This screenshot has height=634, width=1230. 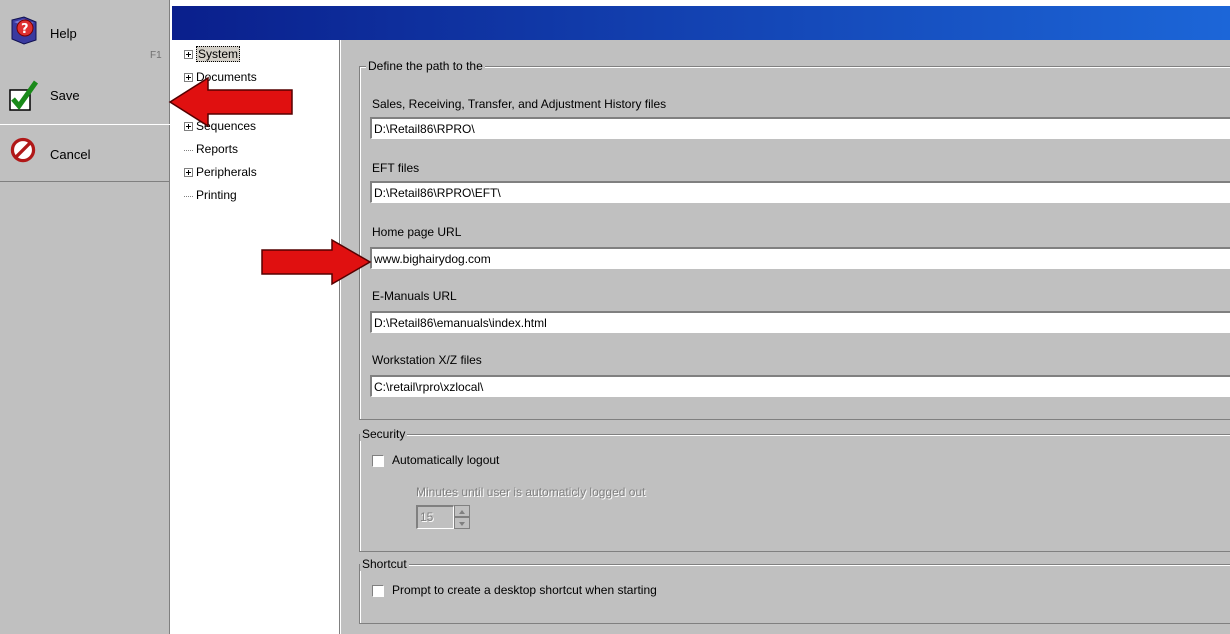 I want to click on history-path-input, so click(x=800, y=128).